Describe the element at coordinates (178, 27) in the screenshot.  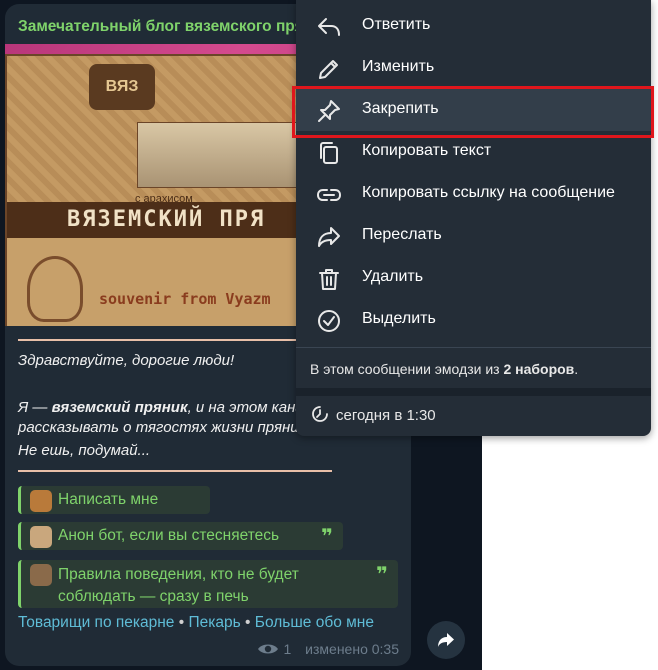
I see `channel-name: Замечательный блог вяземского пряника` at that location.